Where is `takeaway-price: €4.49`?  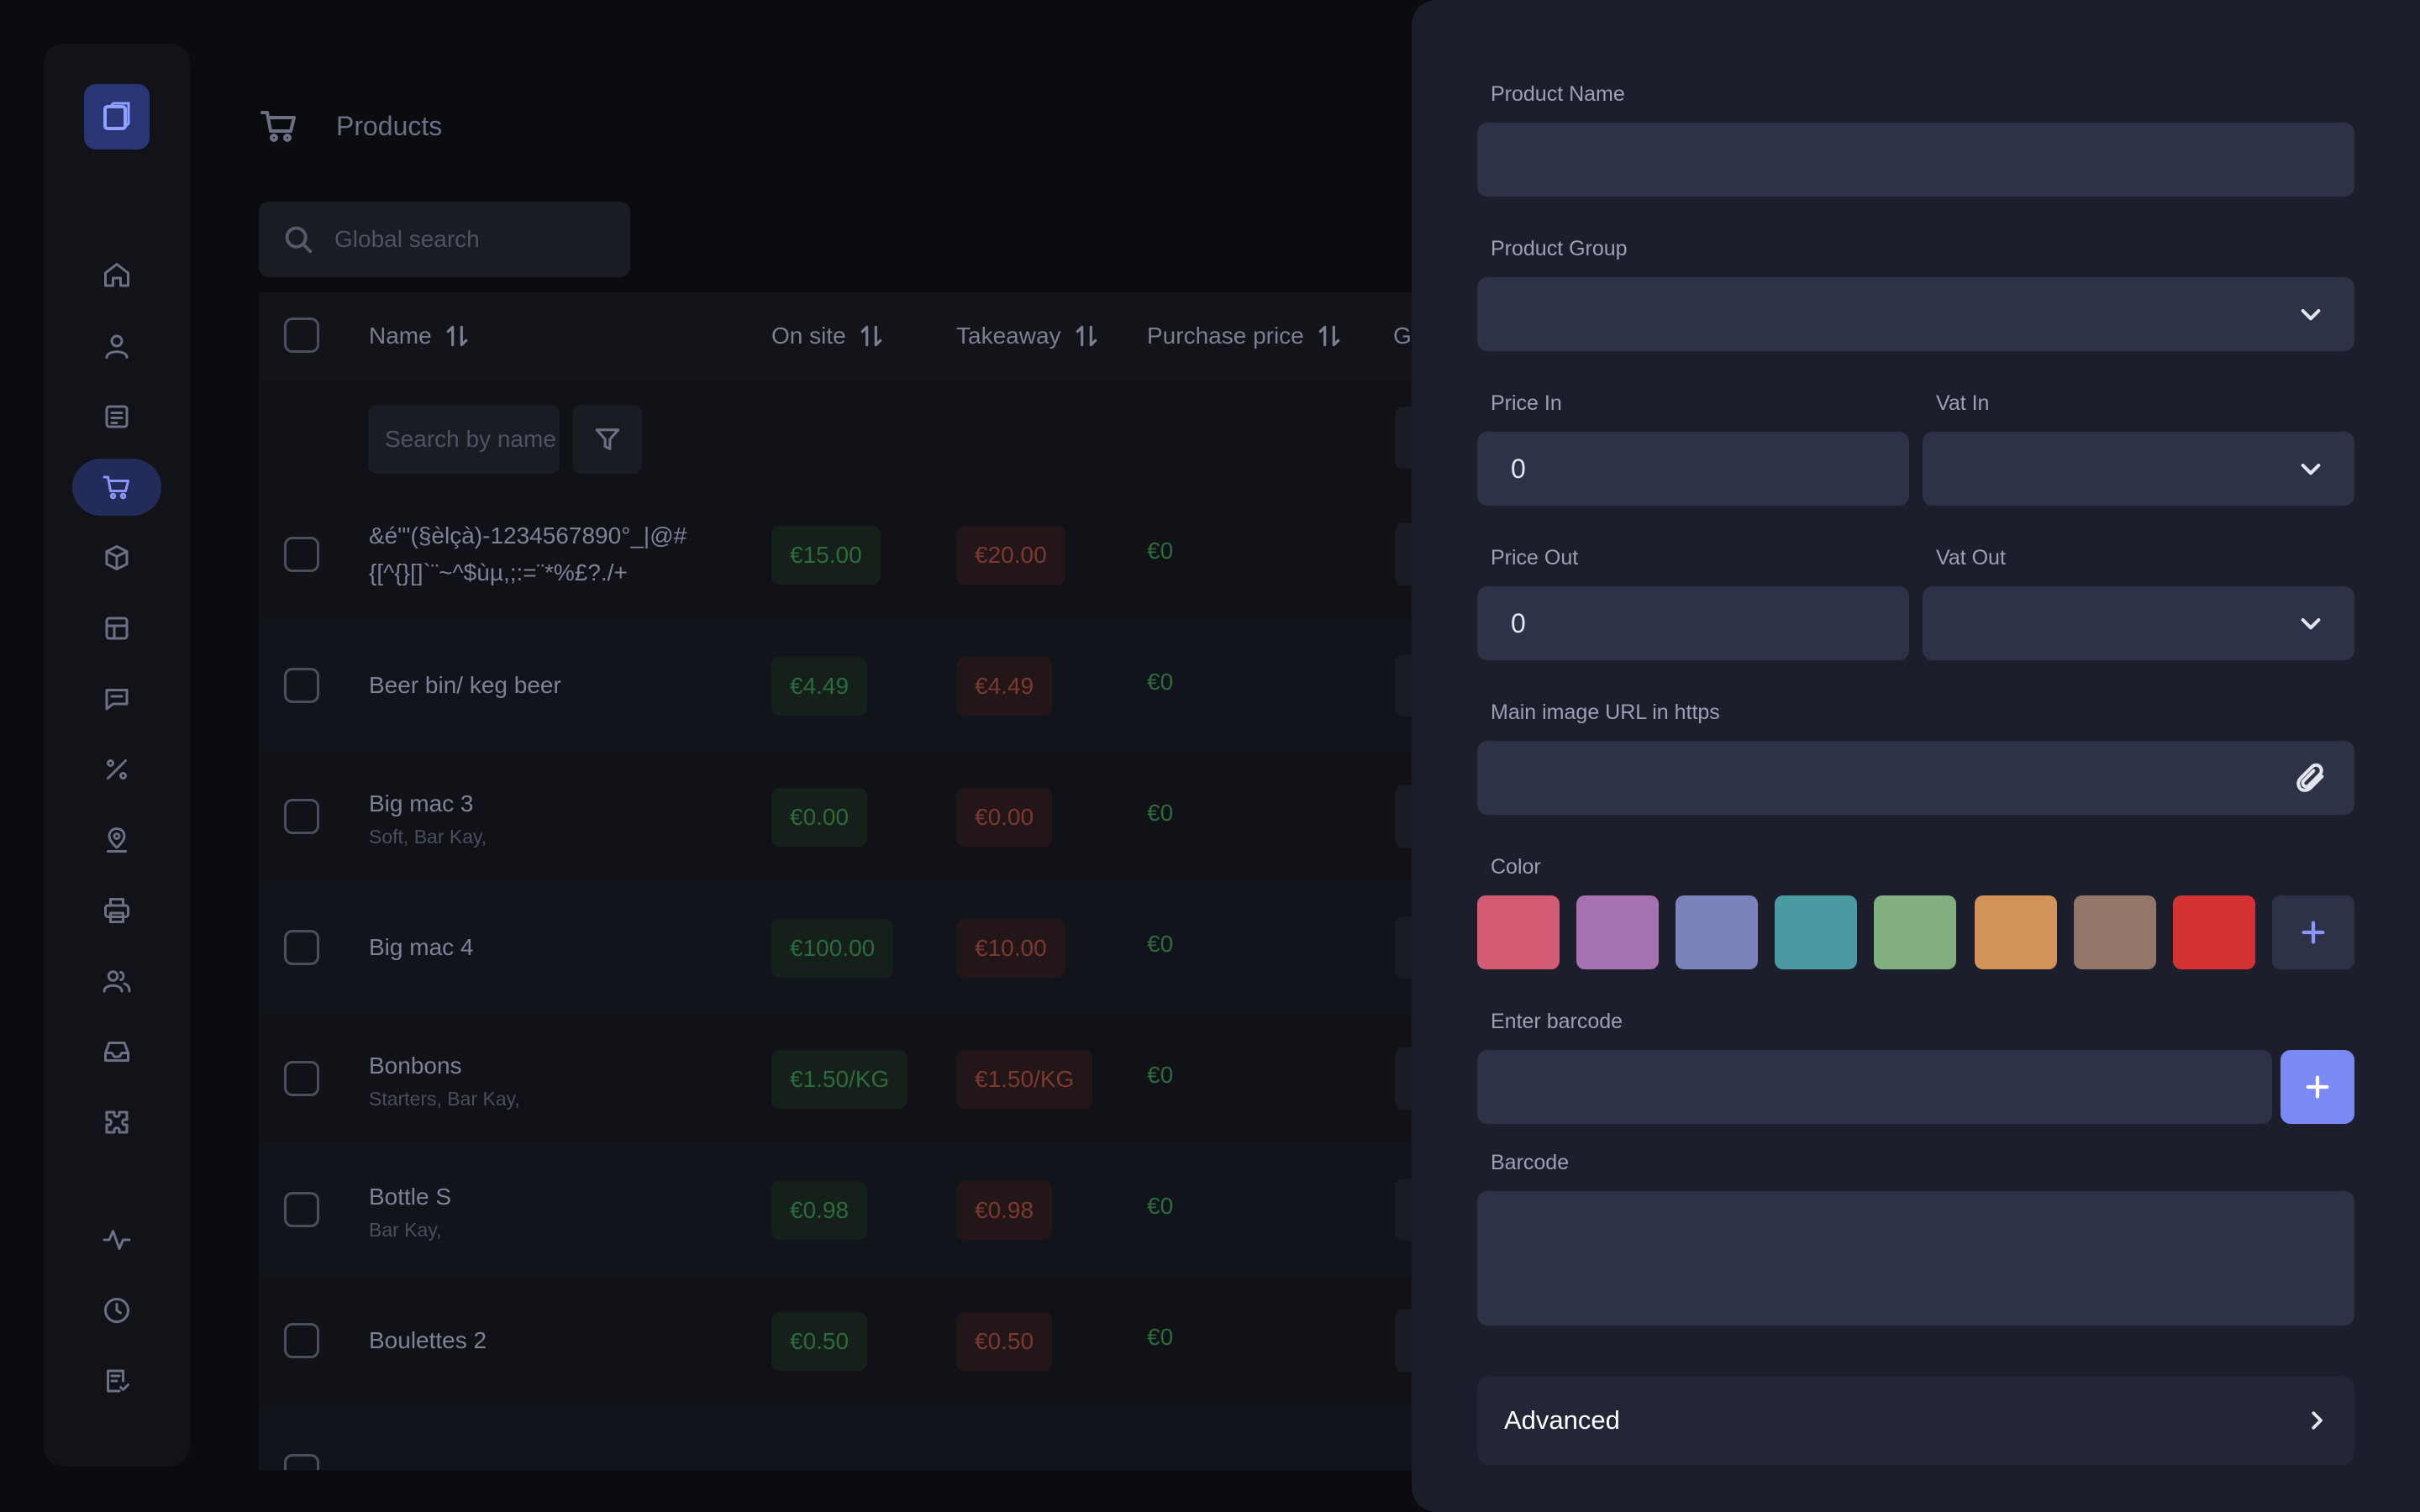
takeaway-price: €4.49 is located at coordinates (1004, 686).